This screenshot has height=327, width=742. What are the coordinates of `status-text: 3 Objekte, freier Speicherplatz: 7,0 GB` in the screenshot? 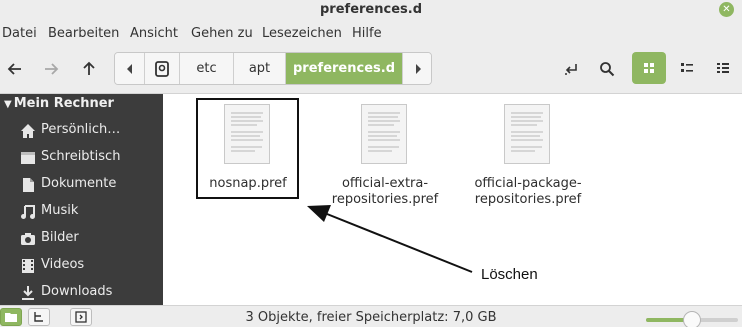 It's located at (371, 317).